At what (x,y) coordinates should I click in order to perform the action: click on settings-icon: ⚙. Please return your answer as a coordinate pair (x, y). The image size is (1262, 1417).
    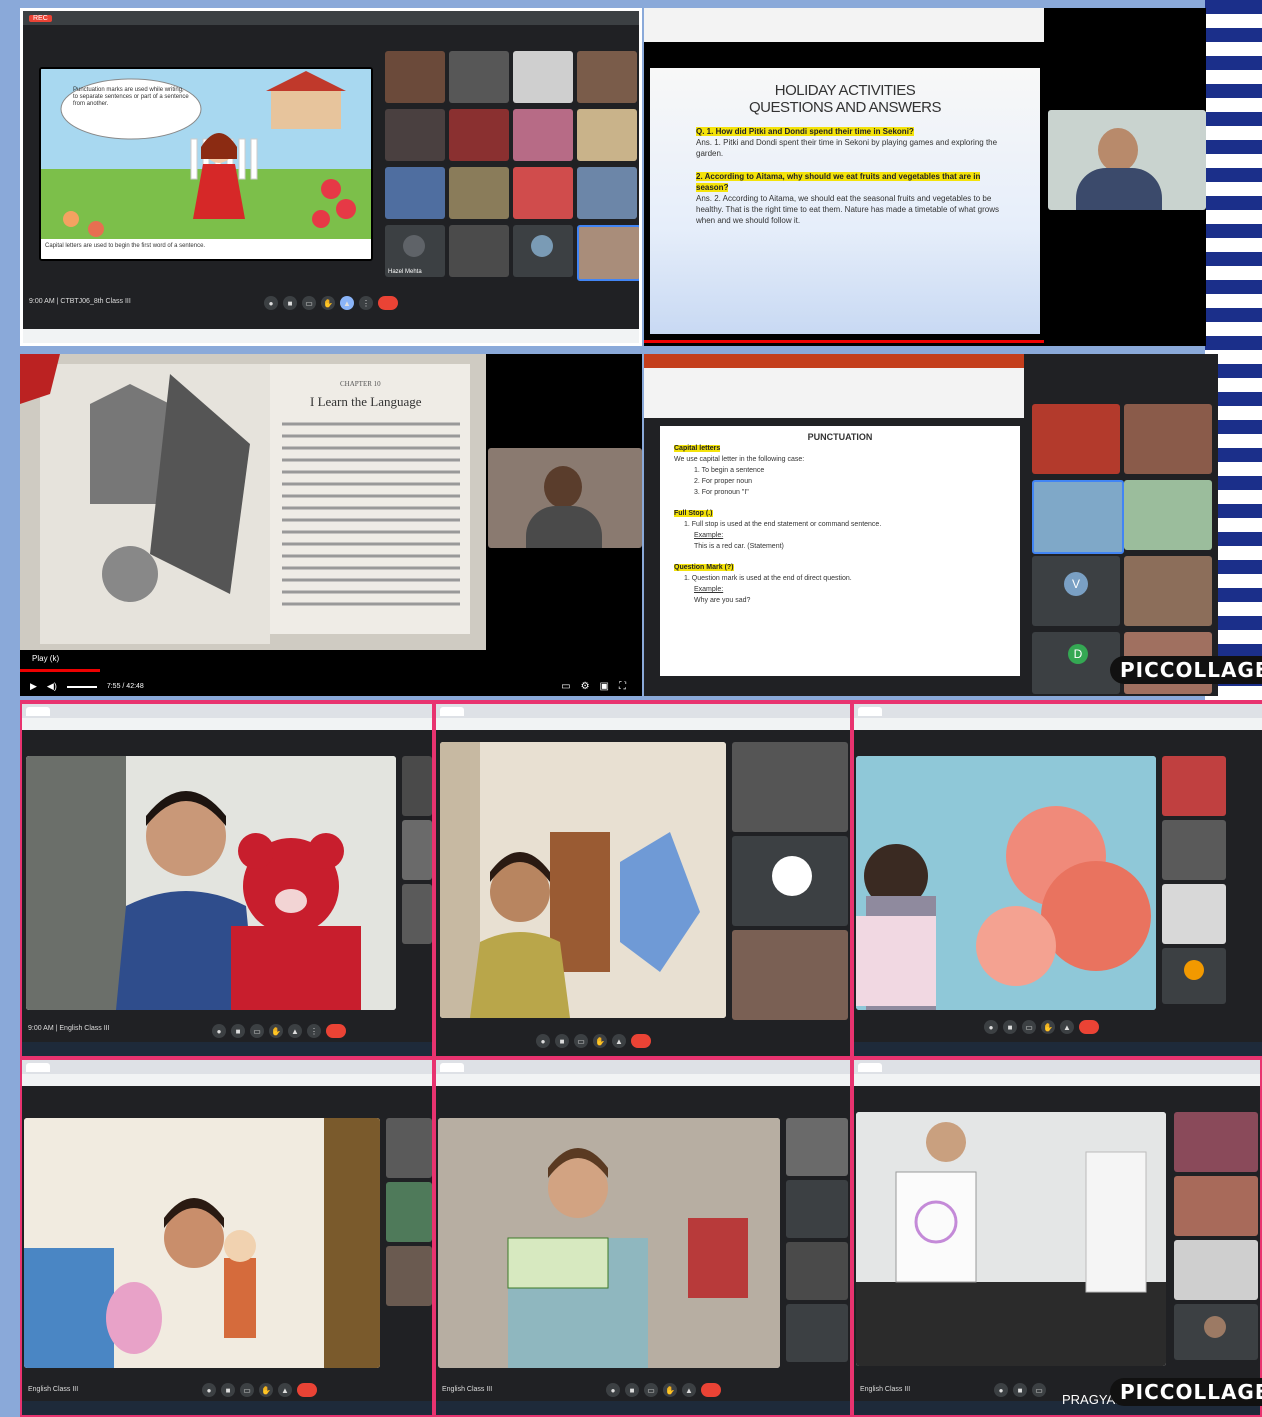
    Looking at the image, I should click on (585, 686).